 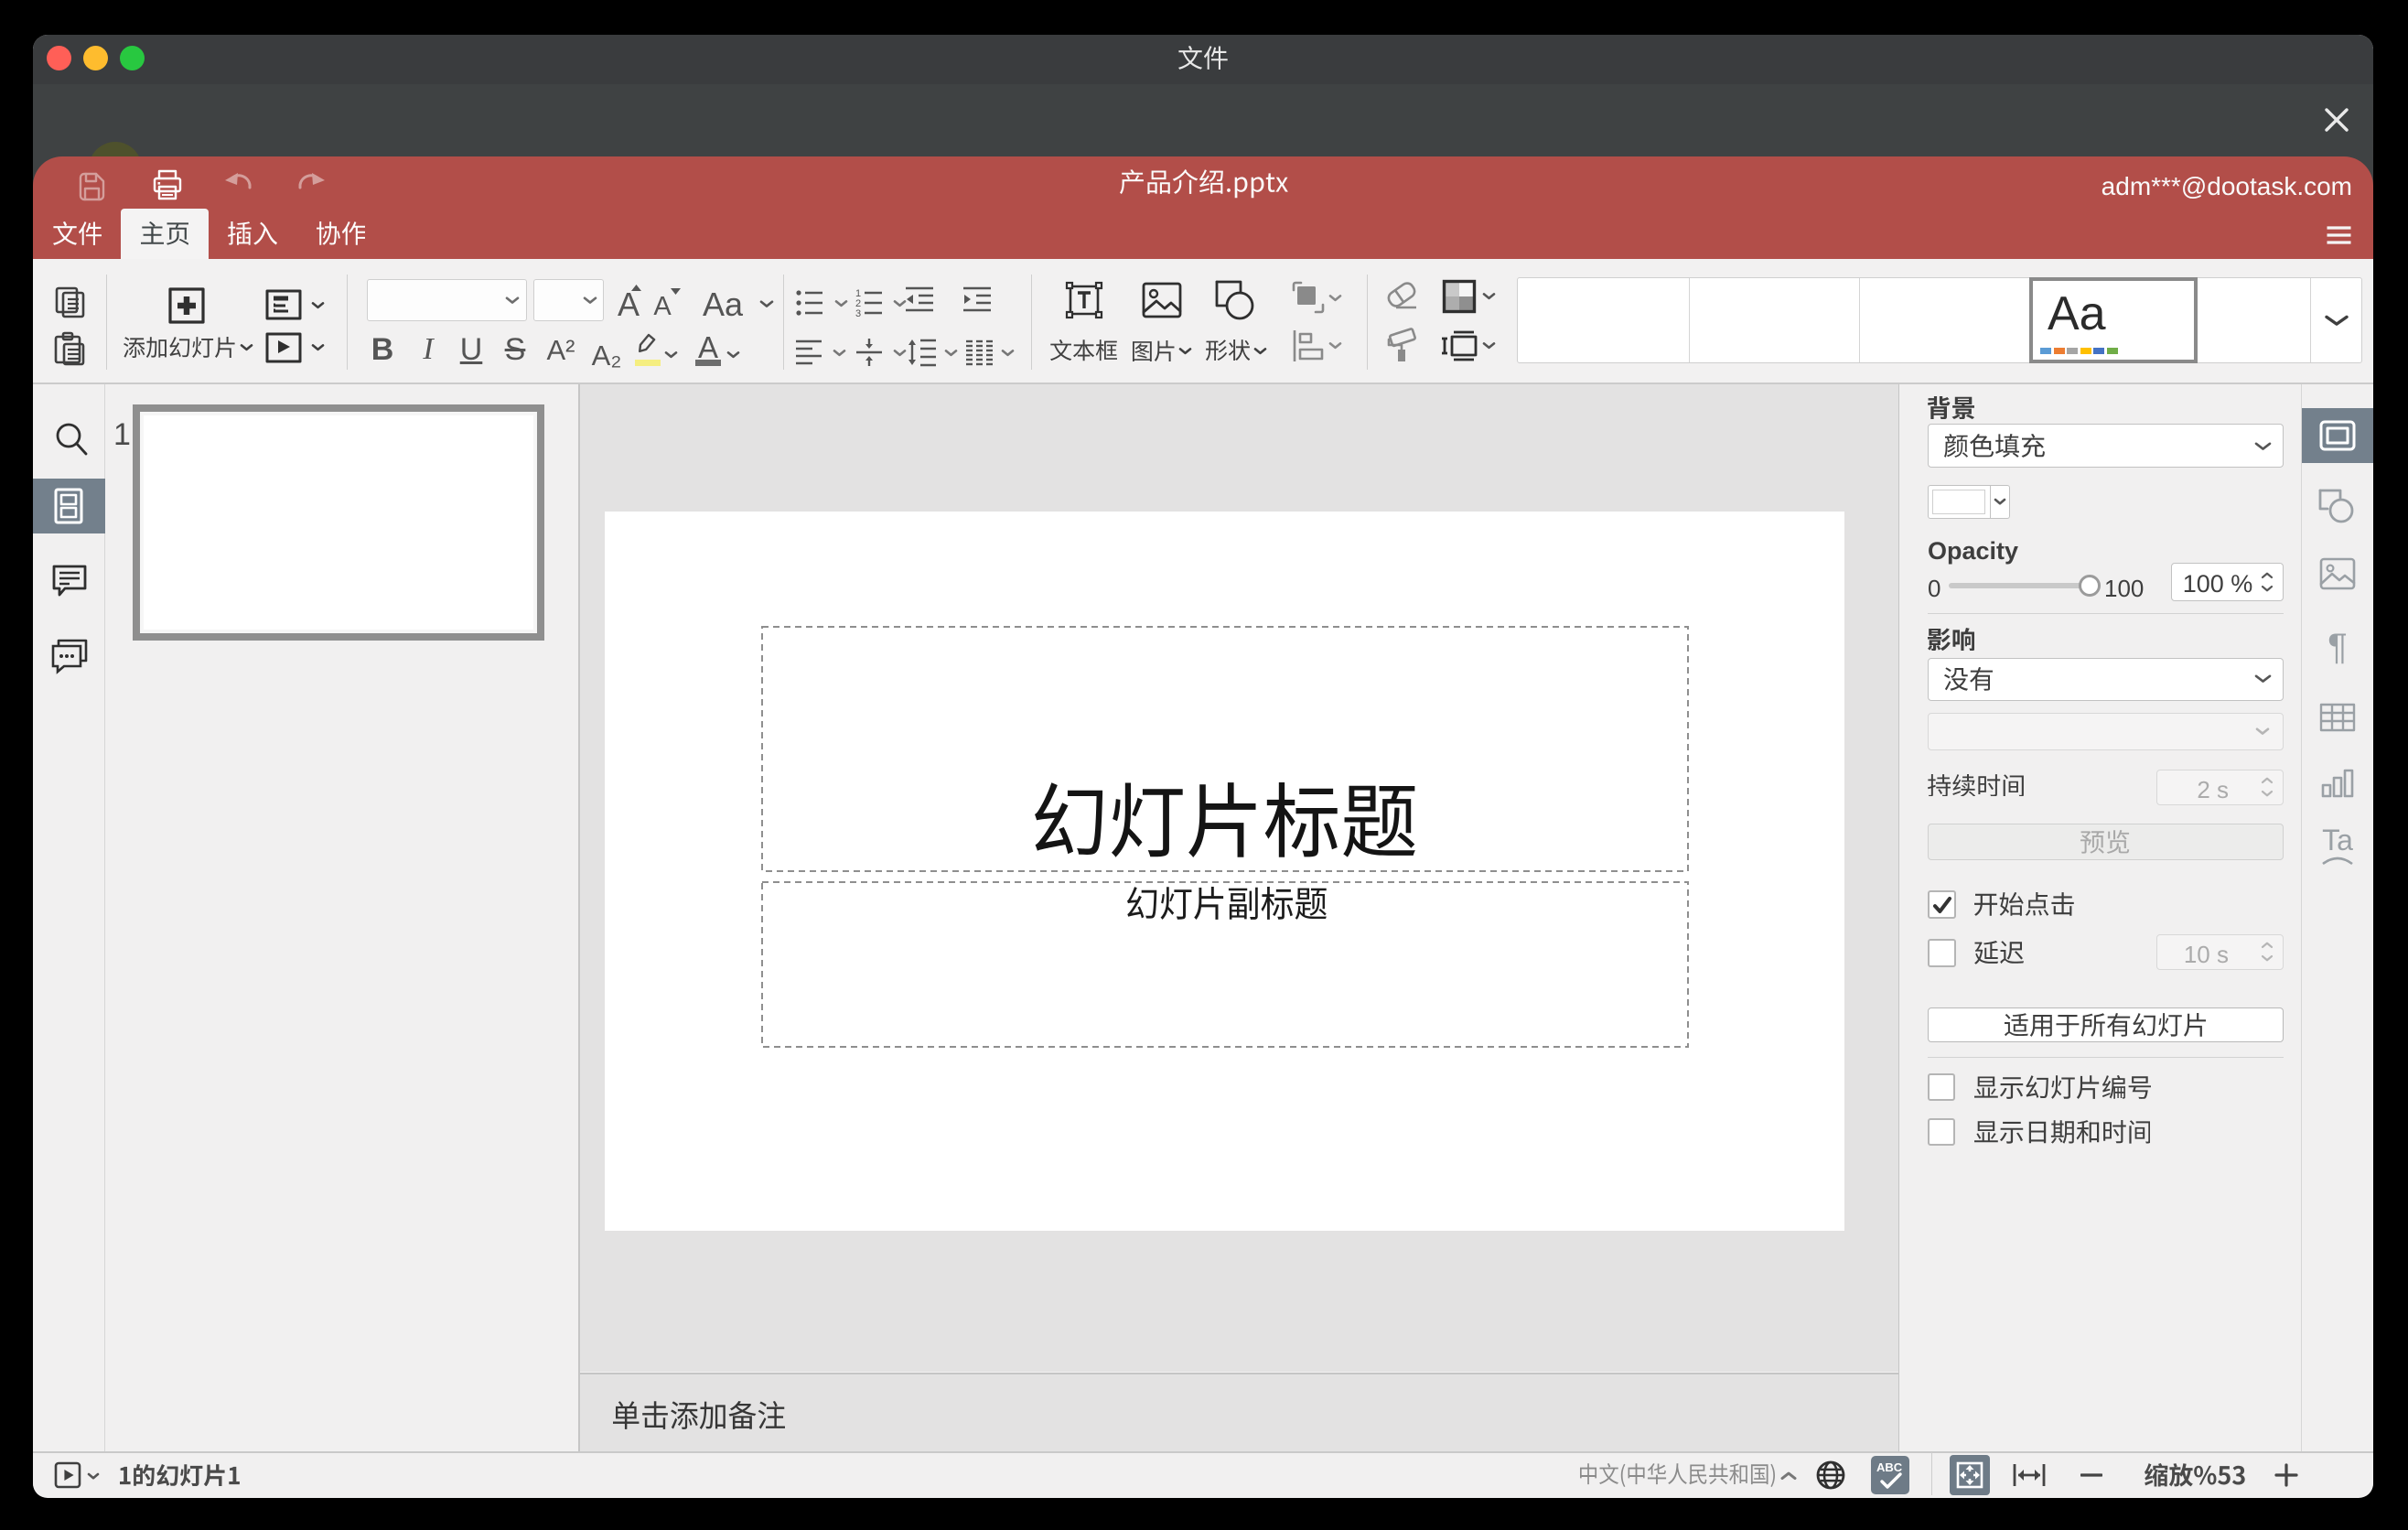 I want to click on svg-text: 3, so click(x=858, y=313).